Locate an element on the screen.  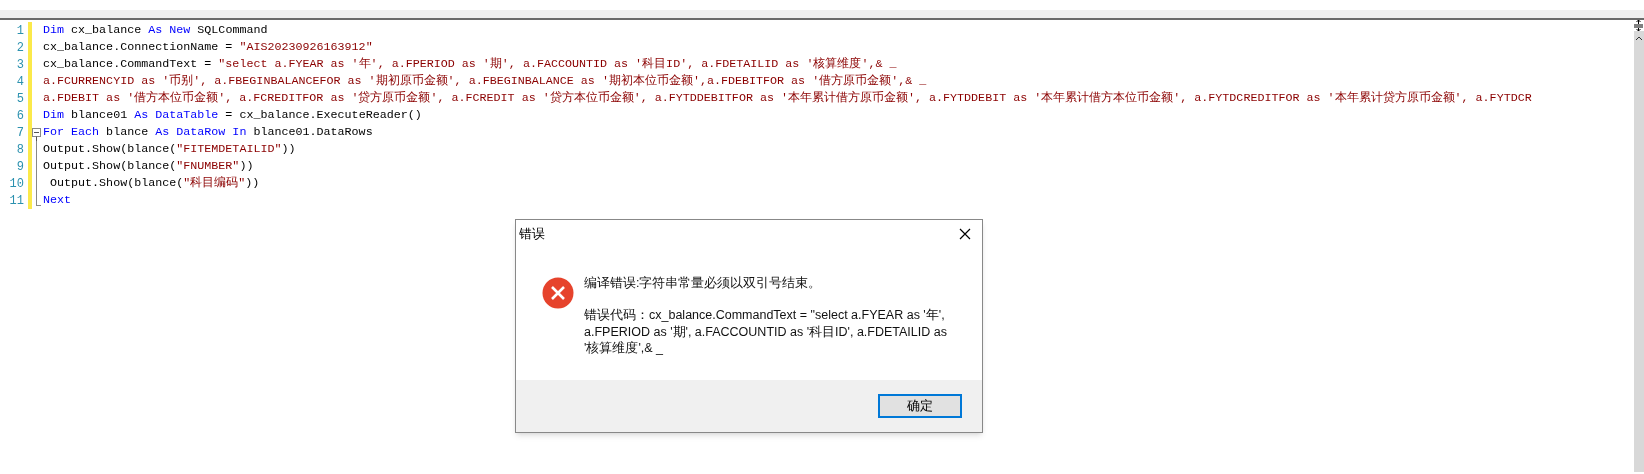
line-number: 11 is located at coordinates (16, 201).